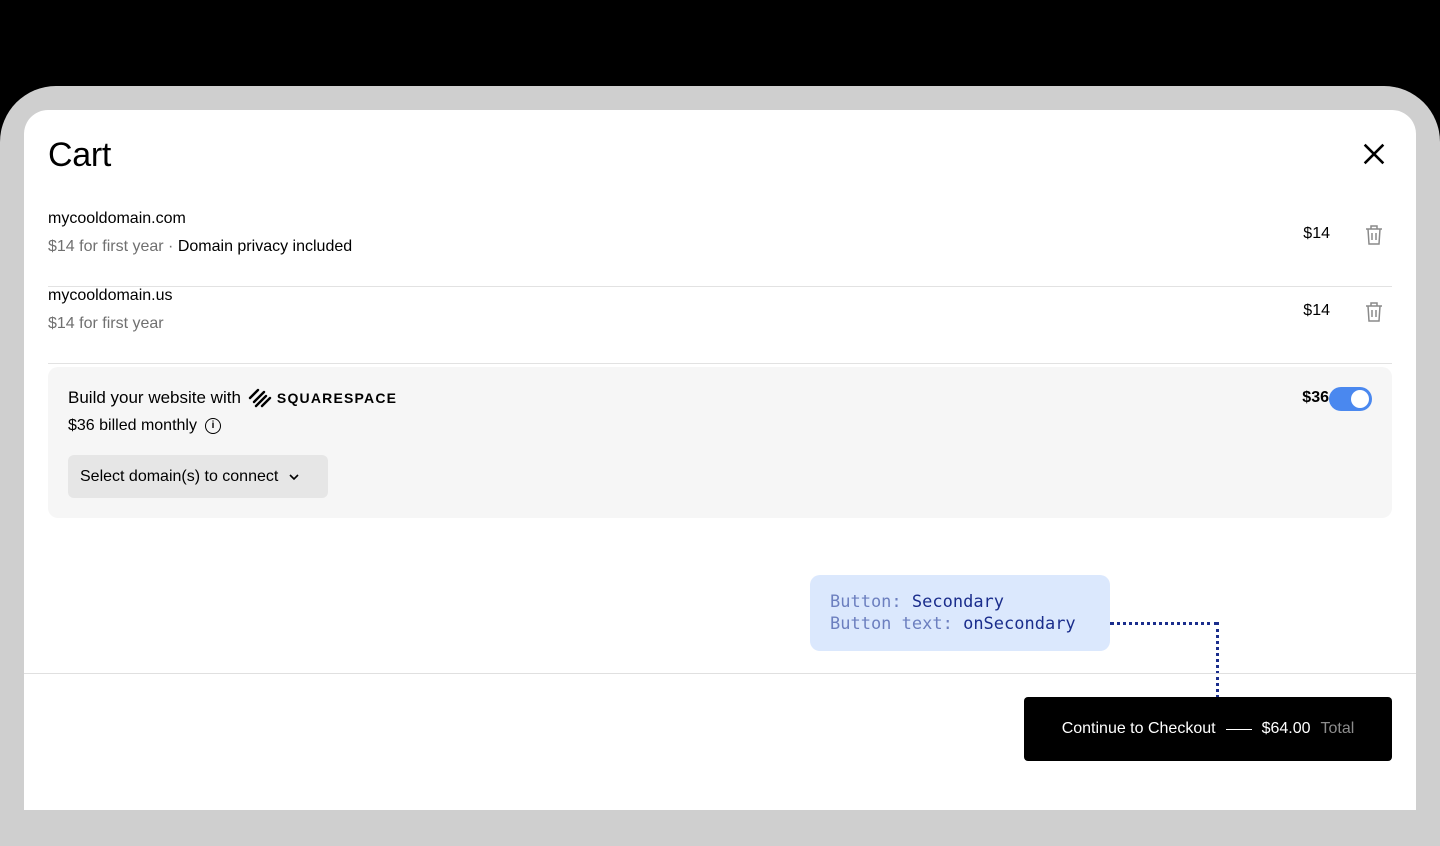 The image size is (1440, 846). What do you see at coordinates (960, 624) in the screenshot?
I see `annotation-line-2: Button text: onSecondary` at bounding box center [960, 624].